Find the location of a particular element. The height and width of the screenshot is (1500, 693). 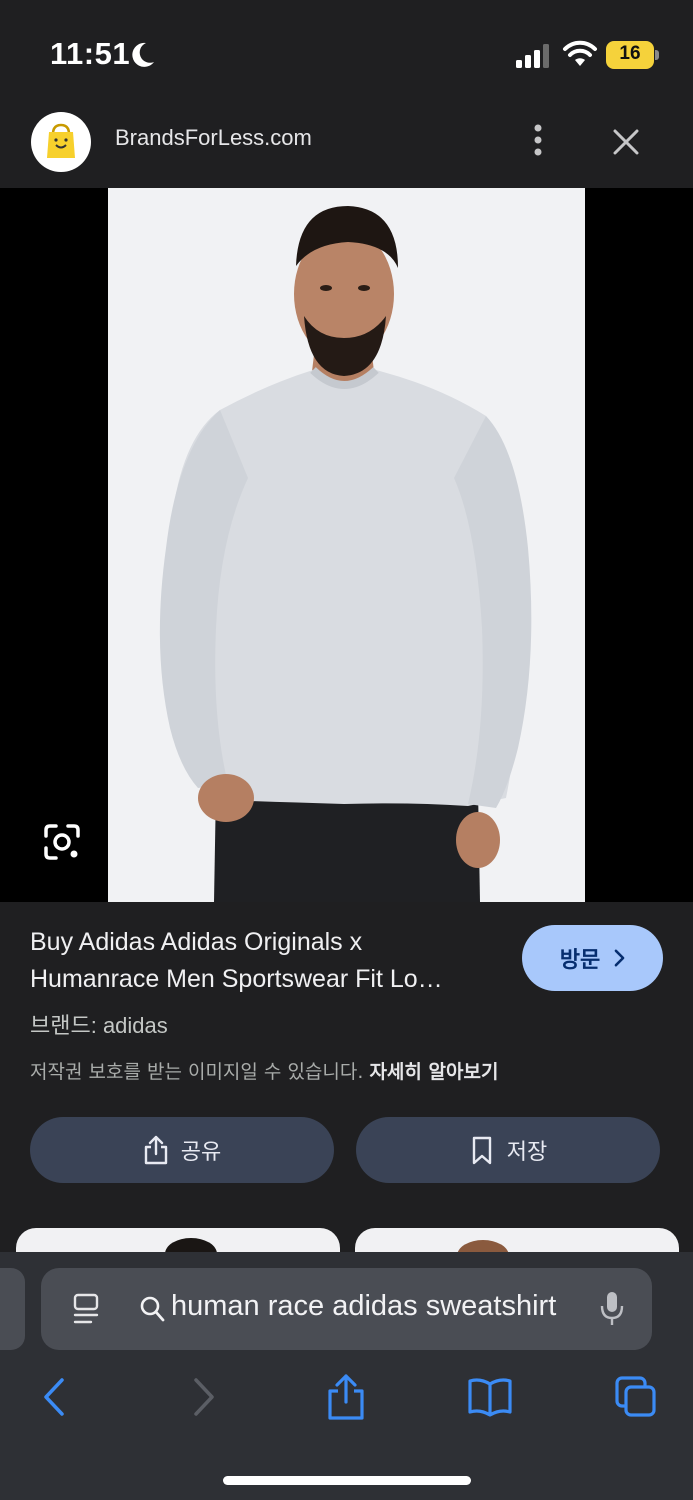

moon-icon is located at coordinates (143, 54).